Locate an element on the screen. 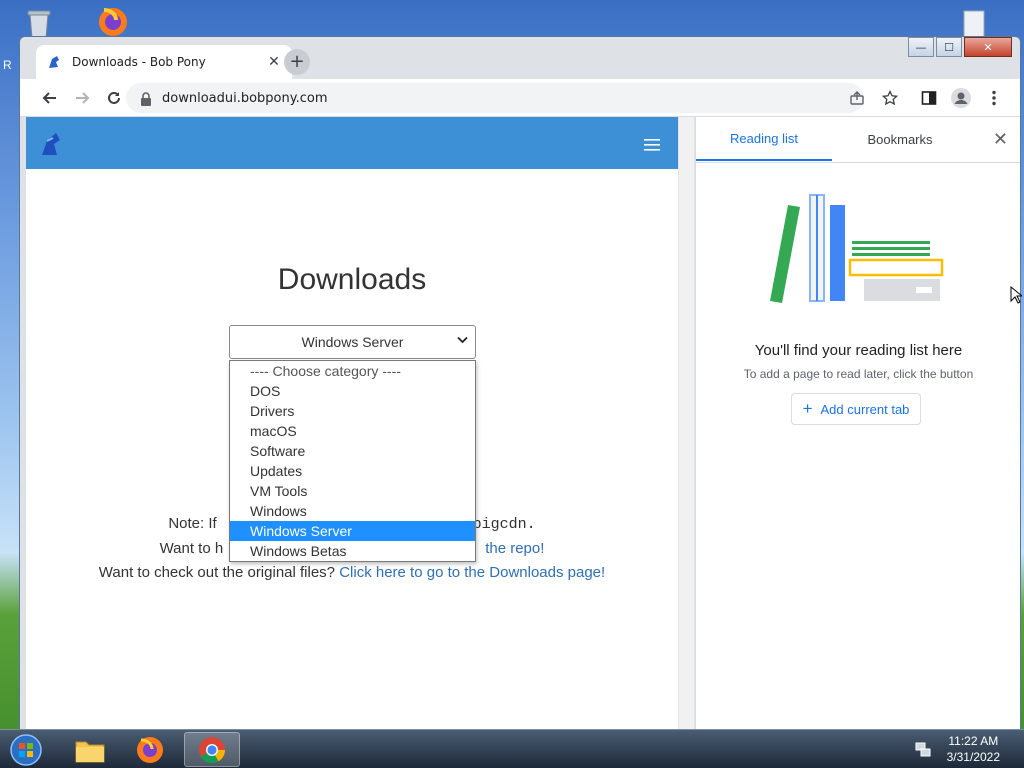 This screenshot has height=768, width=1024. add-current-tab-button: + Add current tab is located at coordinates (856, 409).